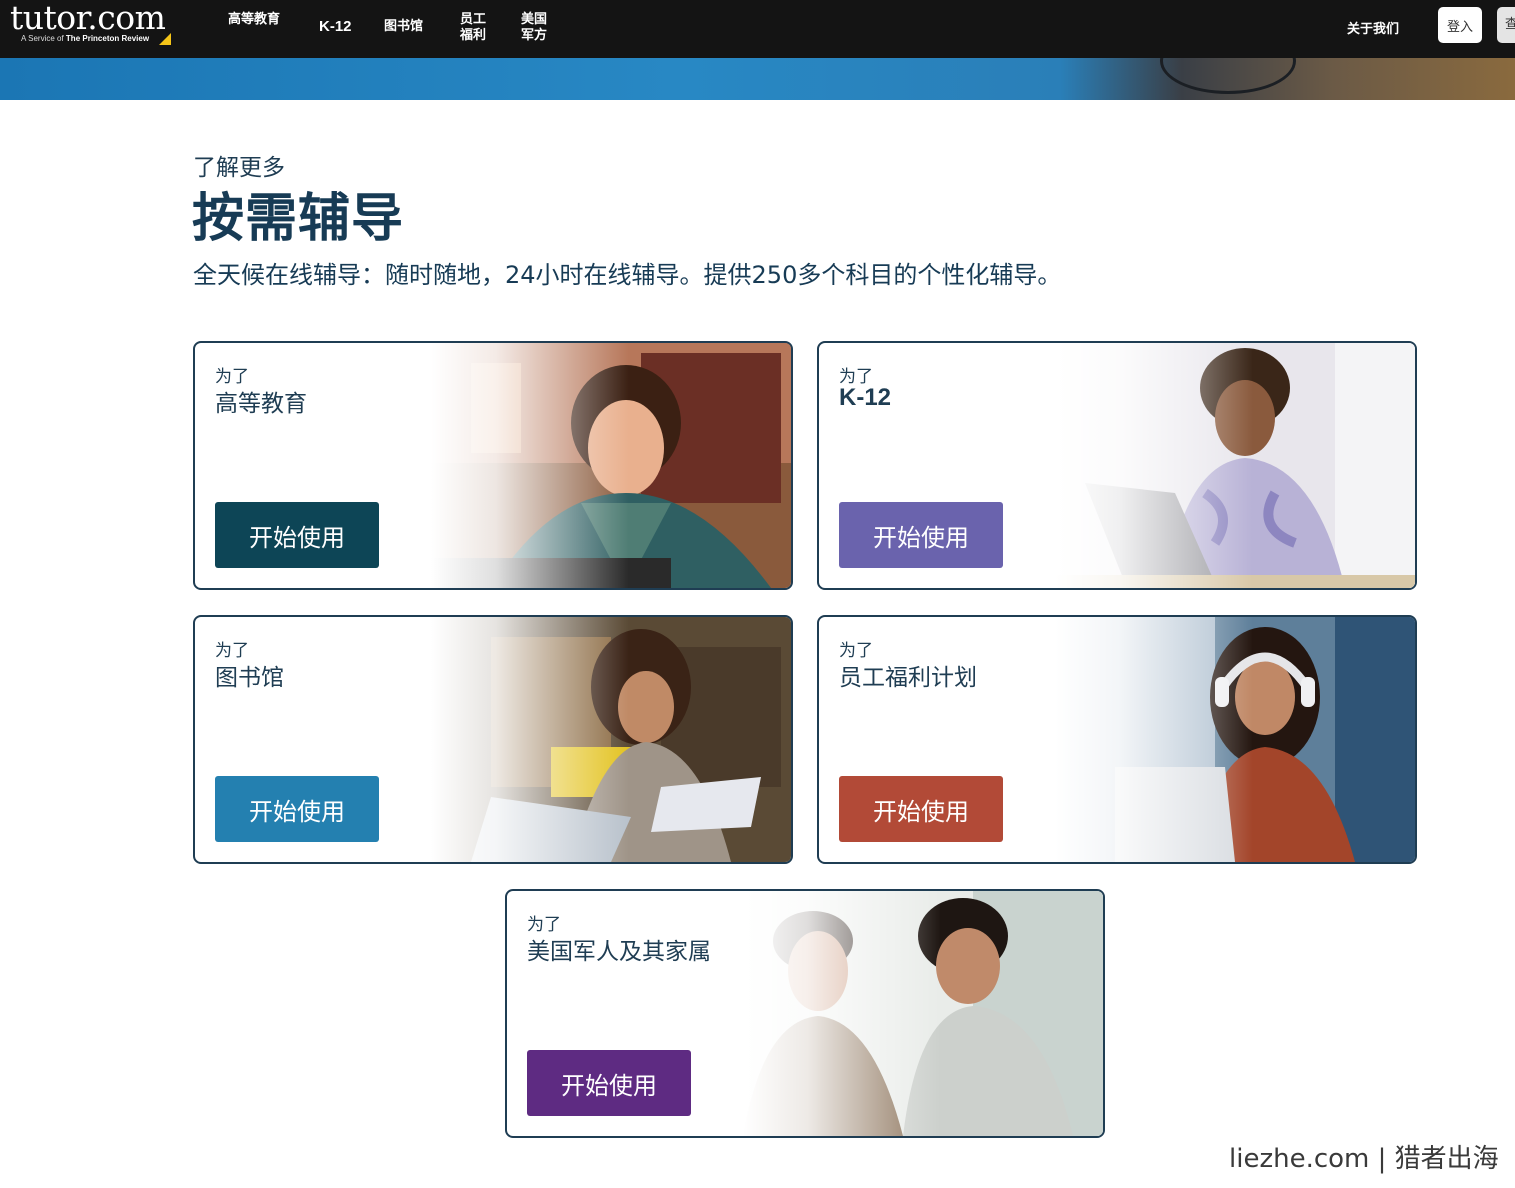 The height and width of the screenshot is (1188, 1515). I want to click on card-higher-ed: 为了 高等教育 开始使用, so click(493, 465).